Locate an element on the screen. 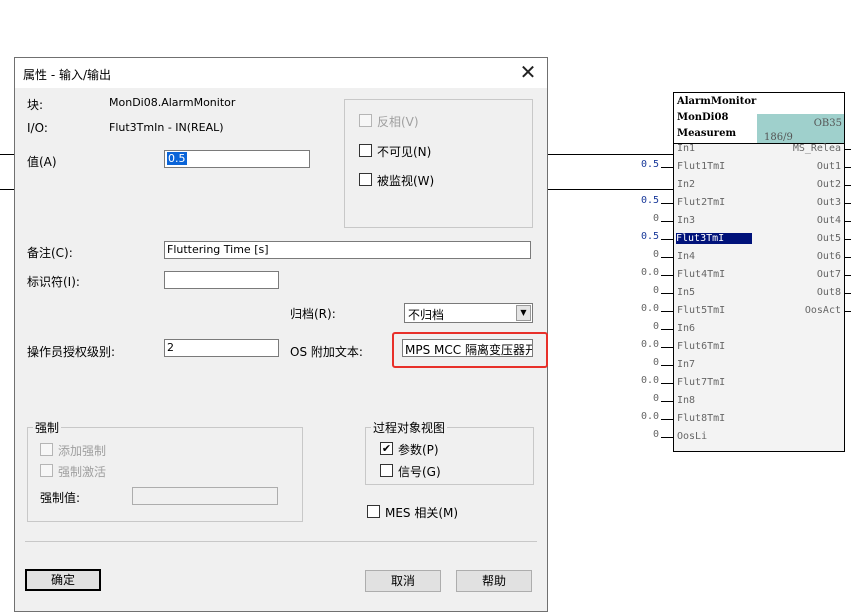  pin-value-in7: 0 is located at coordinates (655, 362).